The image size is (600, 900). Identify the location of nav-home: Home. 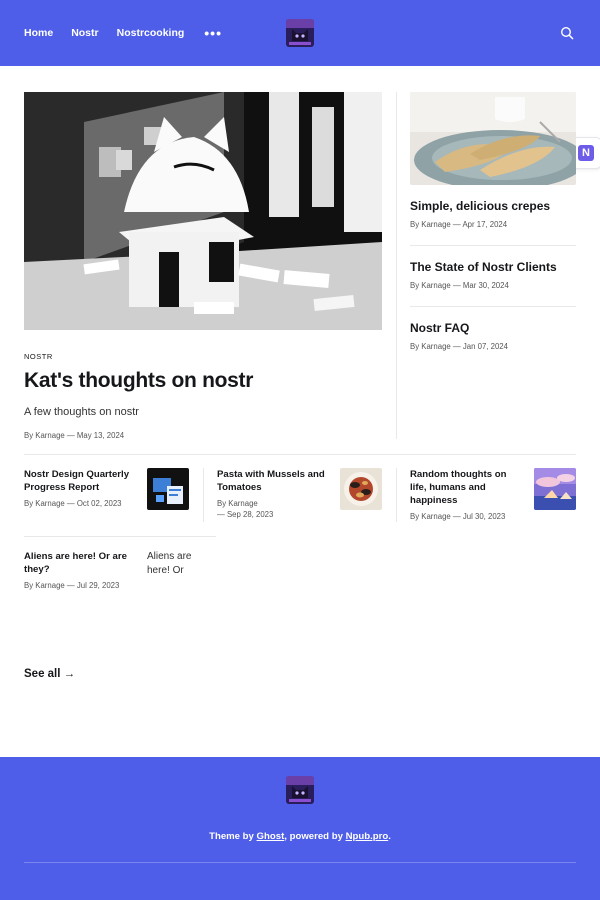
(38, 33).